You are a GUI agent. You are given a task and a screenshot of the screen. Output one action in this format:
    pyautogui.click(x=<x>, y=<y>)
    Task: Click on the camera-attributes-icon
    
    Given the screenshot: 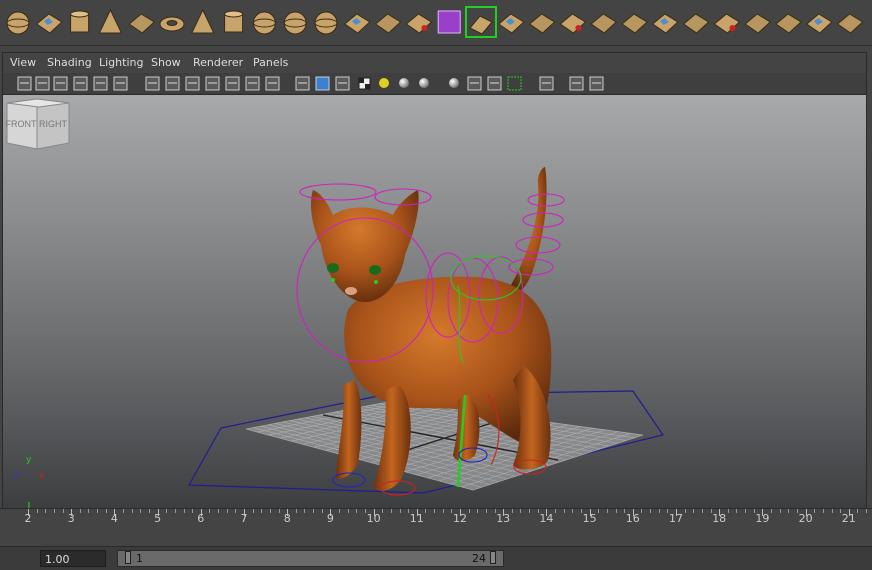 What is the action you would take?
    pyautogui.click(x=42, y=83)
    